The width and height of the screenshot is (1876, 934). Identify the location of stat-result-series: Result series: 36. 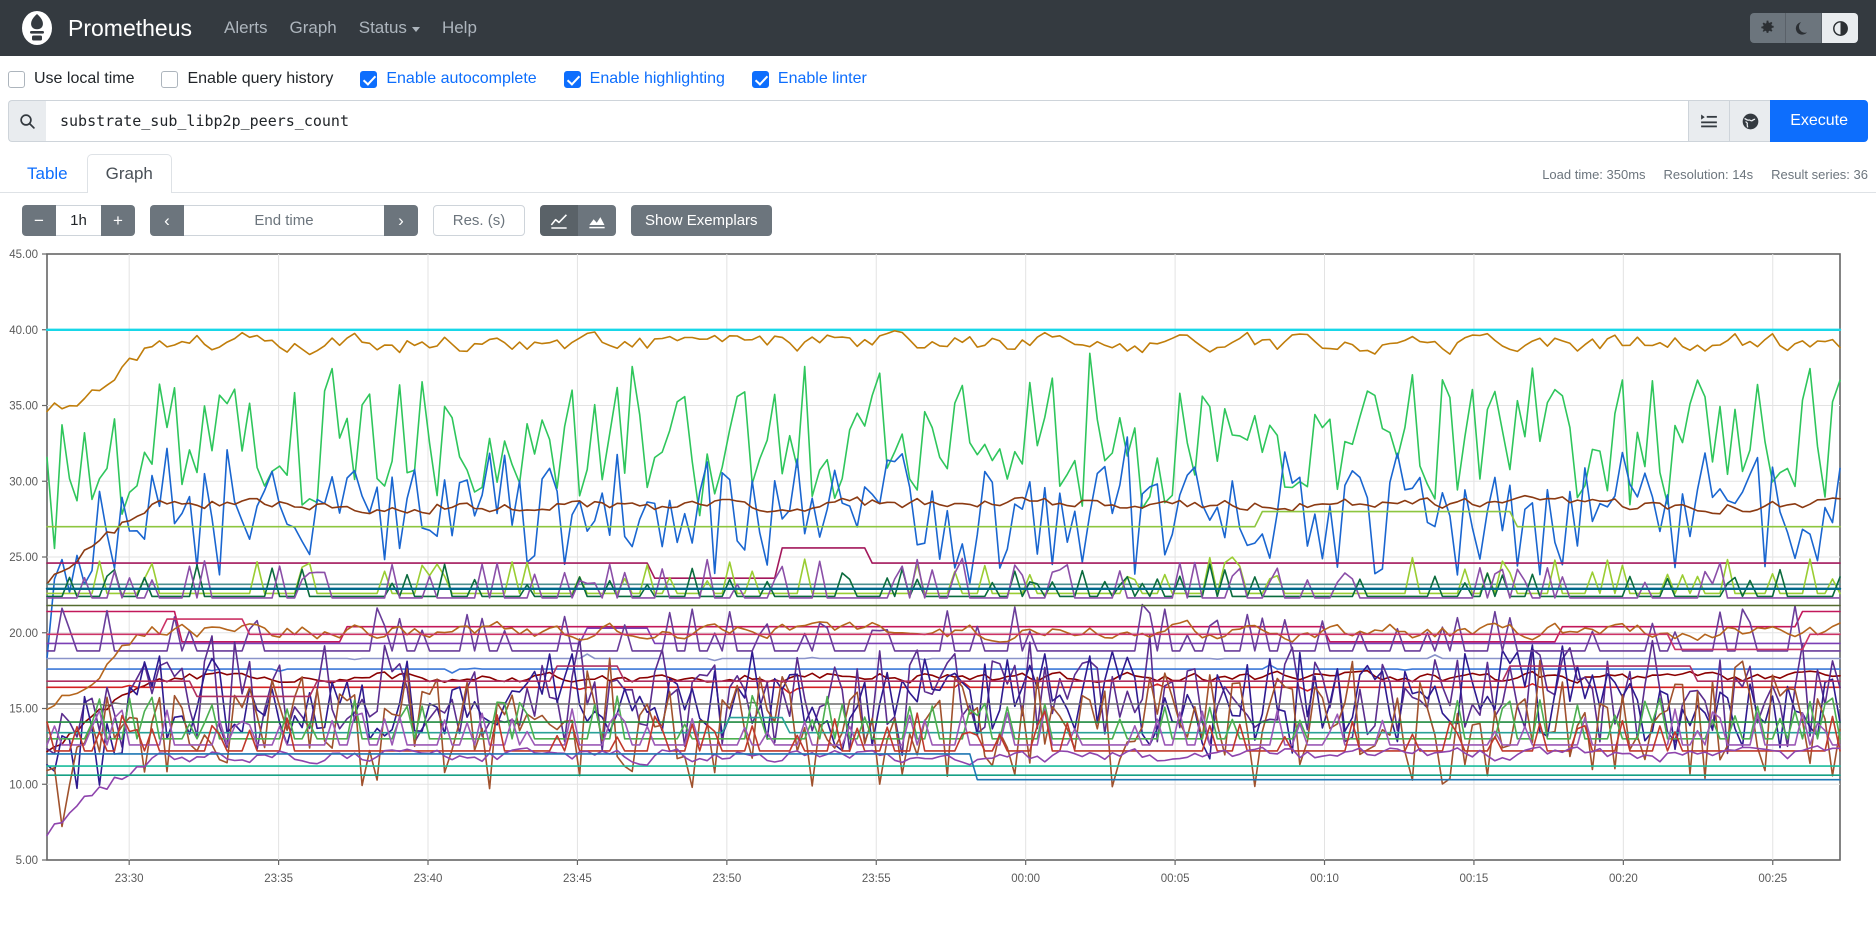
(1819, 174).